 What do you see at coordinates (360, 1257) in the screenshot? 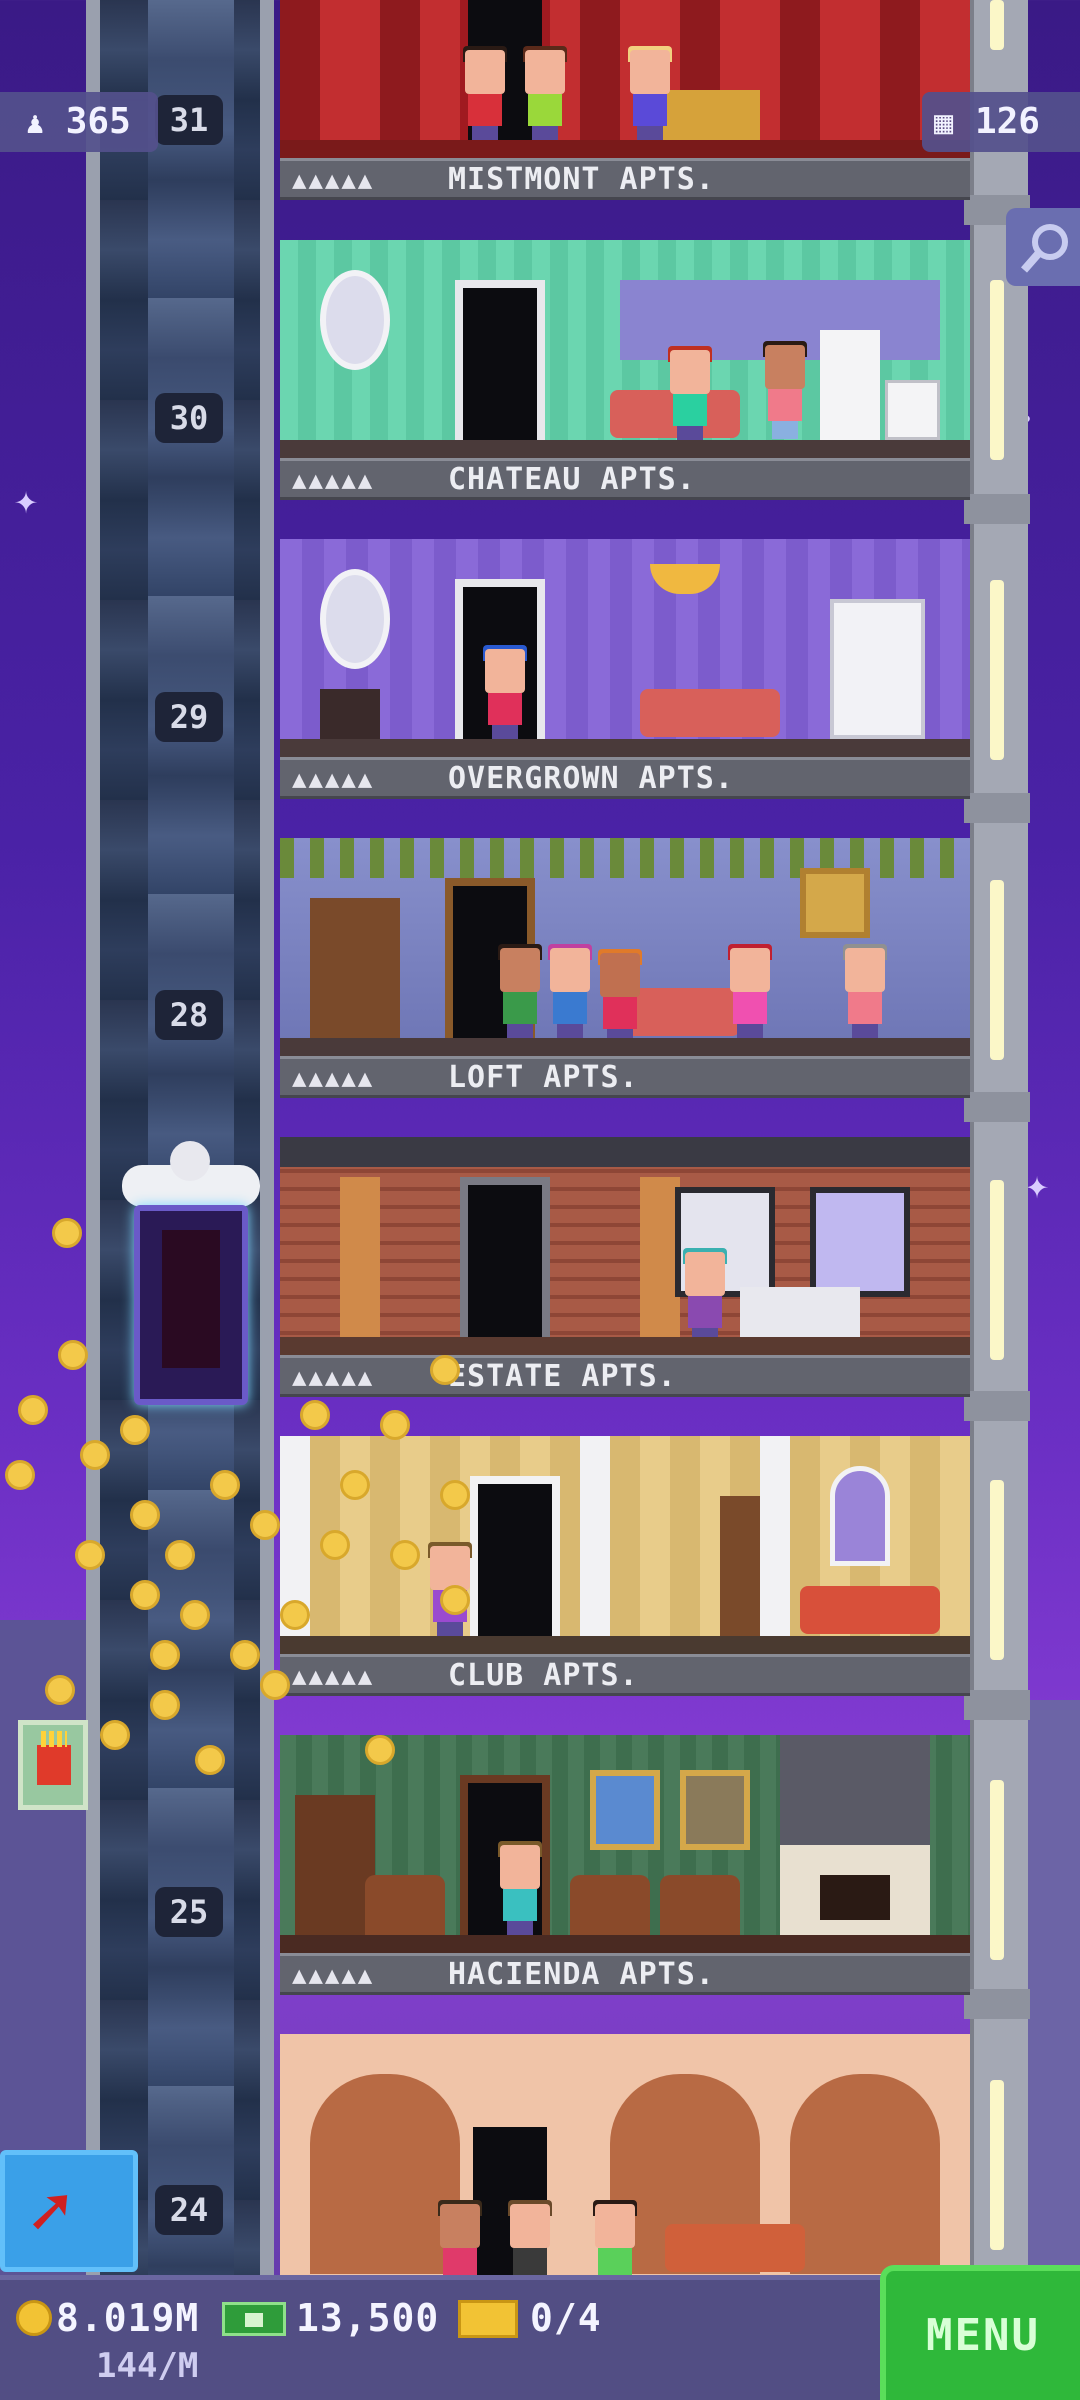
I see `column` at bounding box center [360, 1257].